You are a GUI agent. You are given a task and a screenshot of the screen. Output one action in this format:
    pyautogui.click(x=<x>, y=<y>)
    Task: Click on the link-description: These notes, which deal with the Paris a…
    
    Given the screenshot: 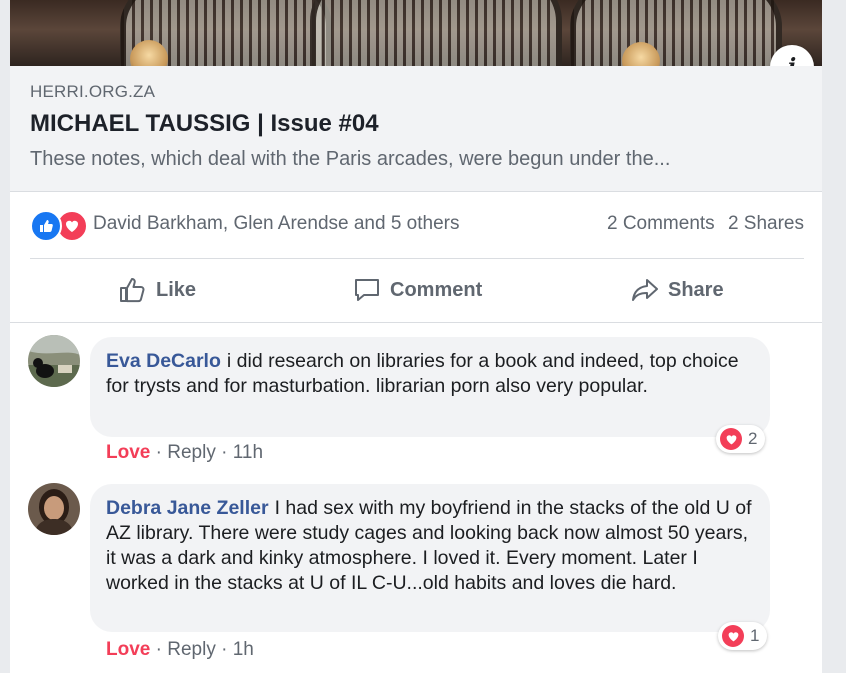 What is the action you would take?
    pyautogui.click(x=350, y=159)
    